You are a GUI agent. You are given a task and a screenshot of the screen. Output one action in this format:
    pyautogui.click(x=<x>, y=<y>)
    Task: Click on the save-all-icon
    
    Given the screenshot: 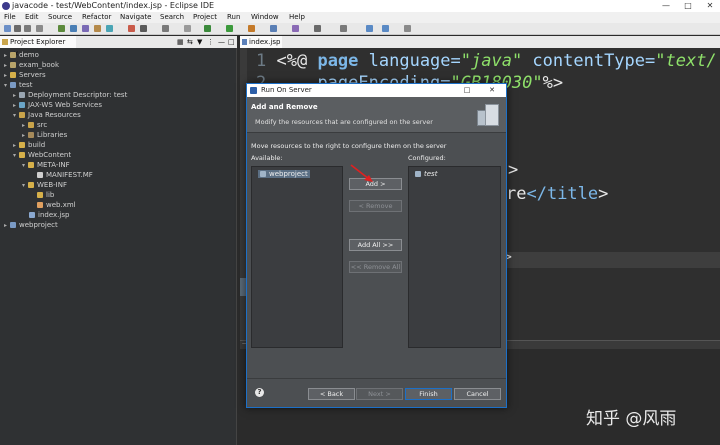 What is the action you would take?
    pyautogui.click(x=27, y=28)
    